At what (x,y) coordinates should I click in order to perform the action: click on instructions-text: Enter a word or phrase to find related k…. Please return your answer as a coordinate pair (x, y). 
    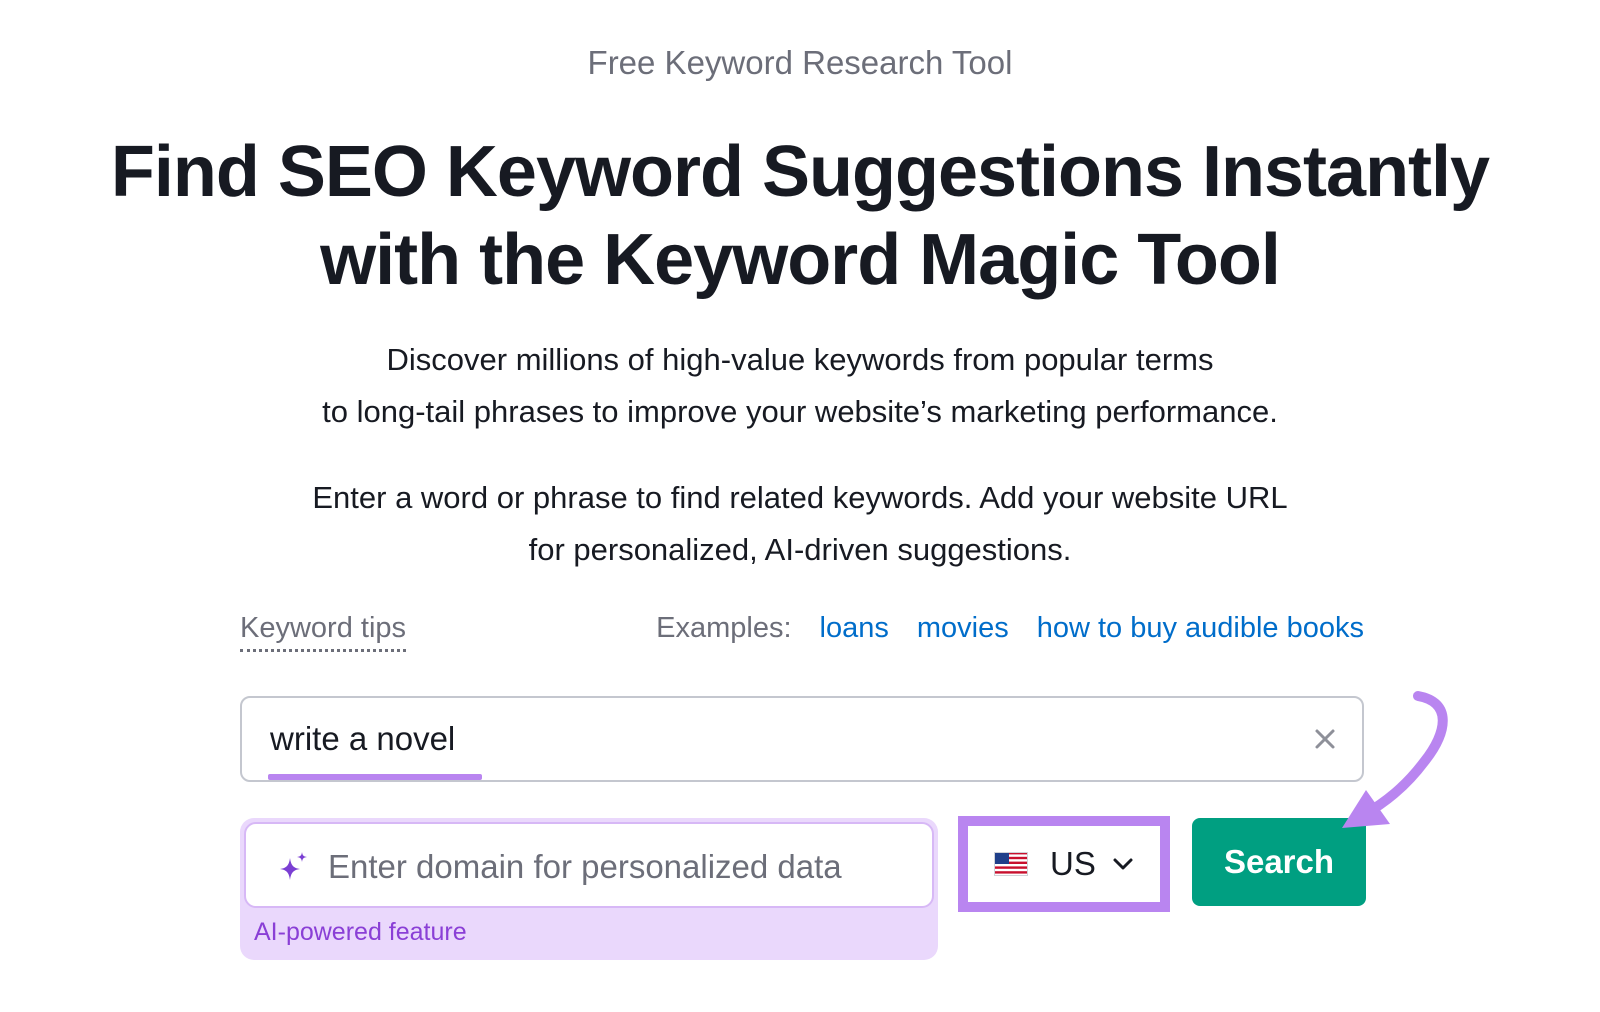
    Looking at the image, I should click on (800, 524).